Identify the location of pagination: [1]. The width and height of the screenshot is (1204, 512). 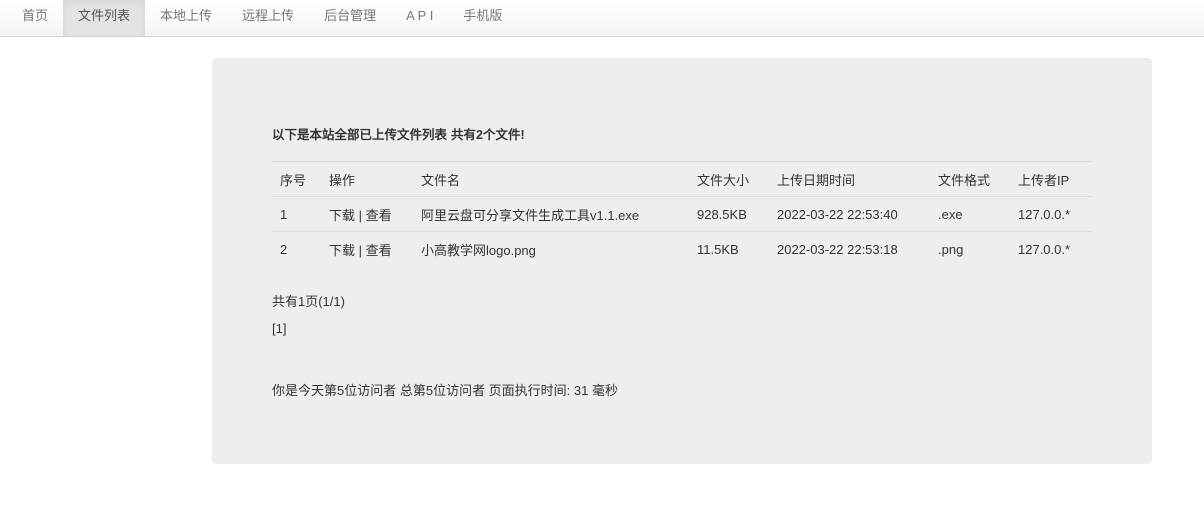
(279, 328).